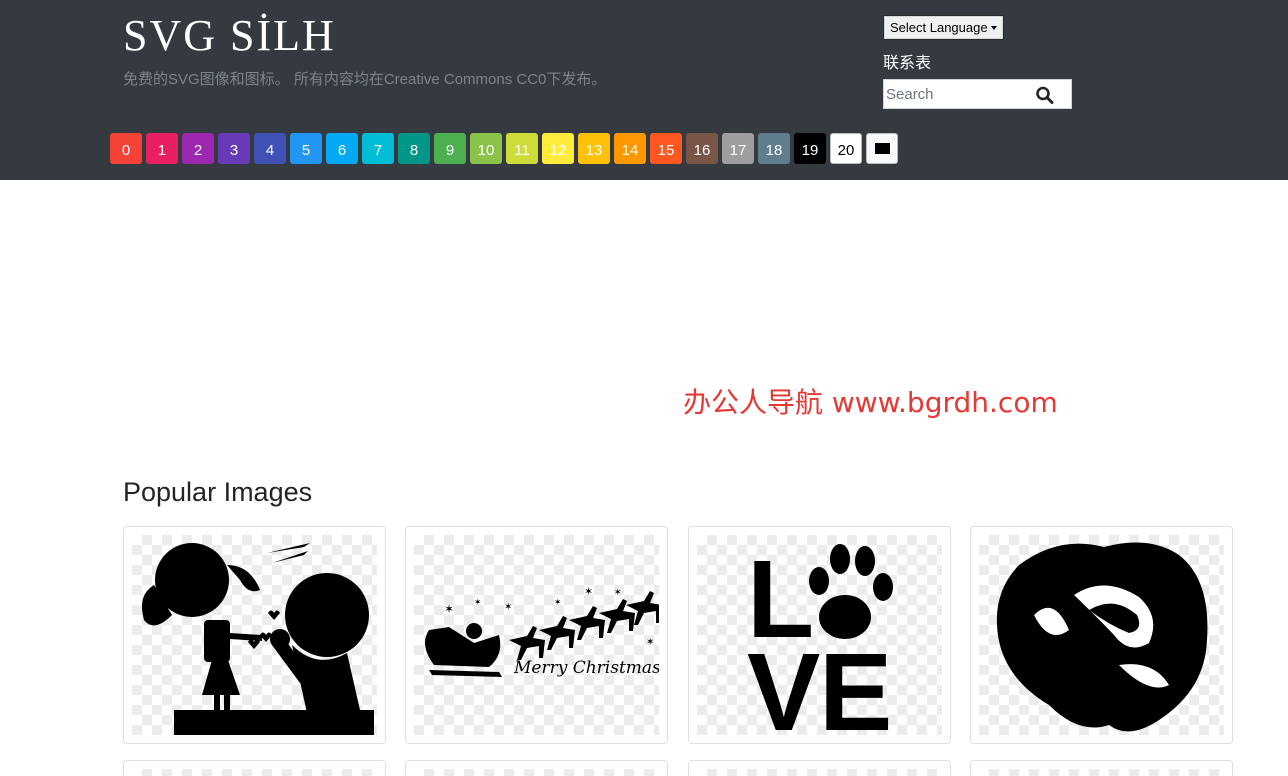 The image size is (1288, 776). I want to click on image-card-rose, so click(1101, 635).